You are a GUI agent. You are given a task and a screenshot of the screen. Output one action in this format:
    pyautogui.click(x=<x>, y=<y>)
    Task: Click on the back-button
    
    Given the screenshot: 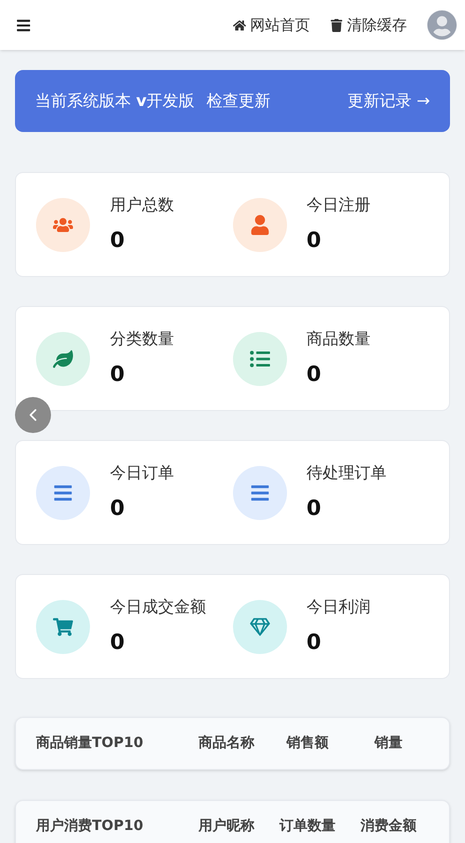 What is the action you would take?
    pyautogui.click(x=33, y=415)
    